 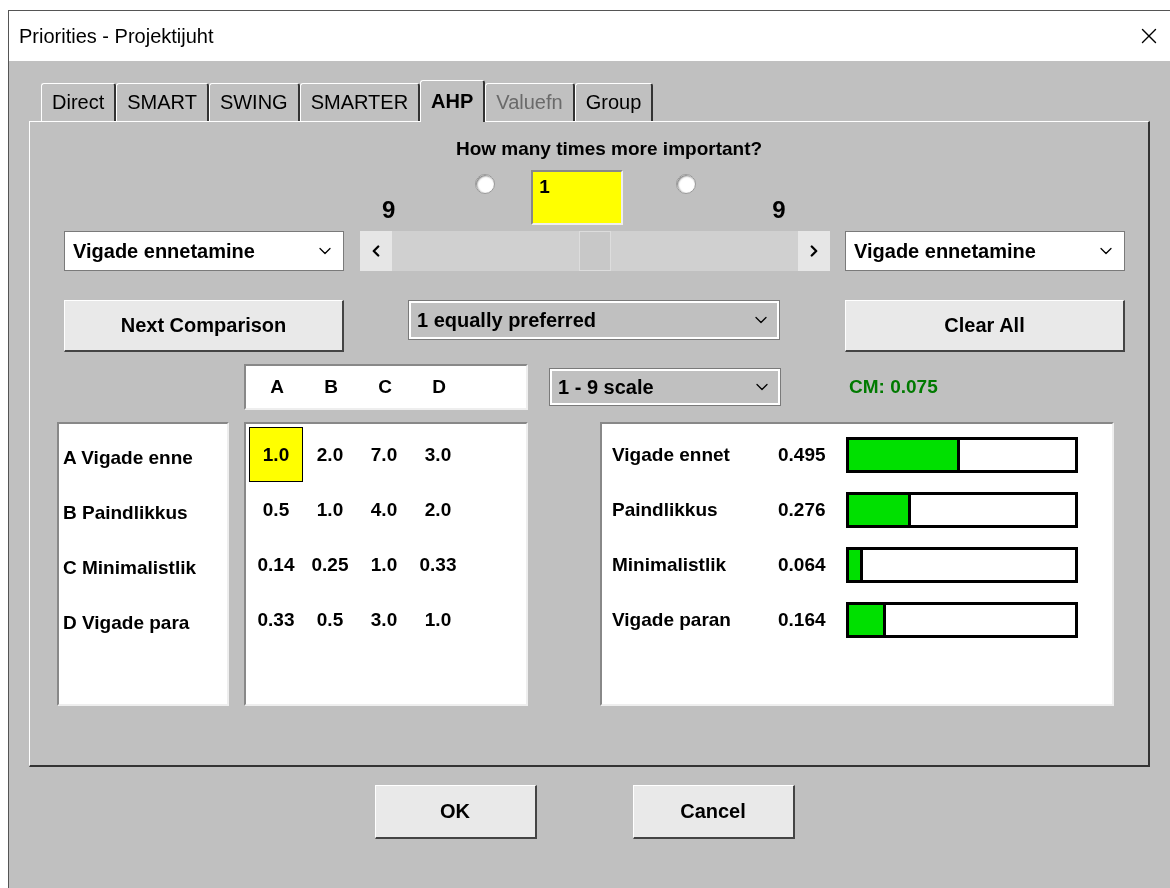 What do you see at coordinates (130, 567) in the screenshot?
I see `criterion-label: C Minimalistlik` at bounding box center [130, 567].